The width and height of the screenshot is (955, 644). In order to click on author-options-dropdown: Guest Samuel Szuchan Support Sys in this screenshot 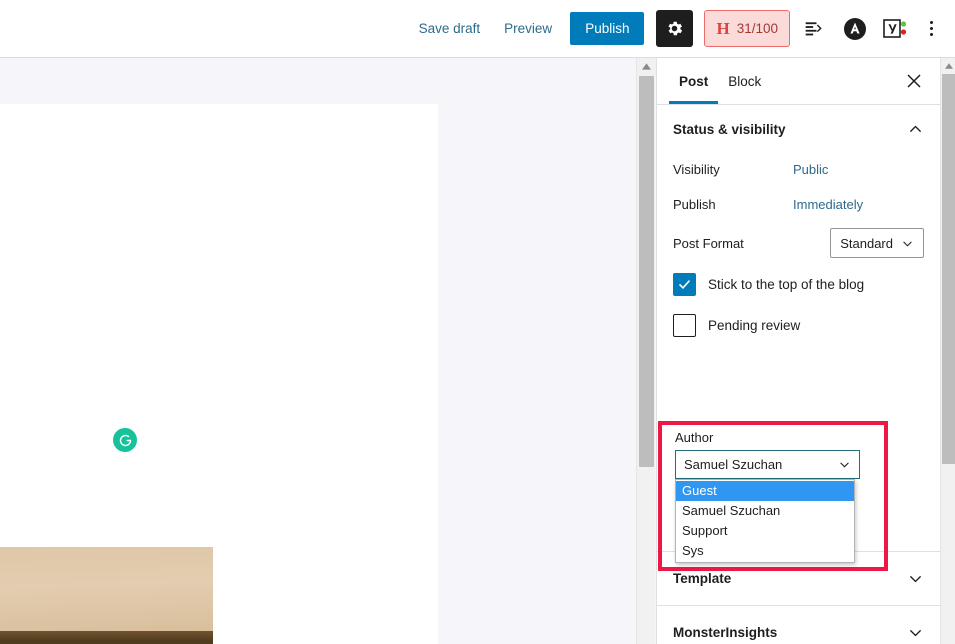, I will do `click(765, 521)`.